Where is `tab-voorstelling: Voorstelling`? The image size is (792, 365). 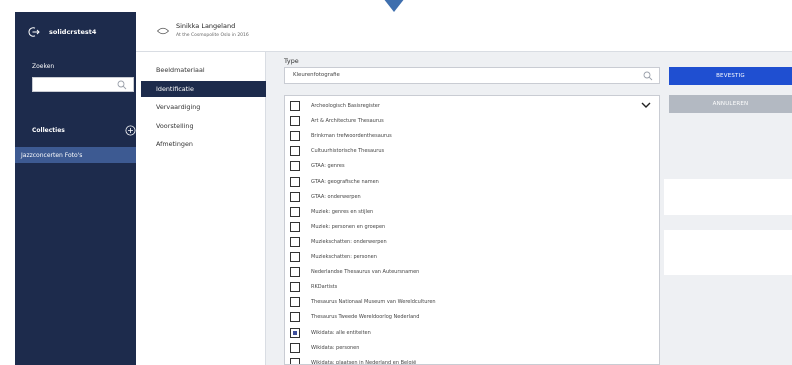
tab-voorstelling: Voorstelling is located at coordinates (203, 126).